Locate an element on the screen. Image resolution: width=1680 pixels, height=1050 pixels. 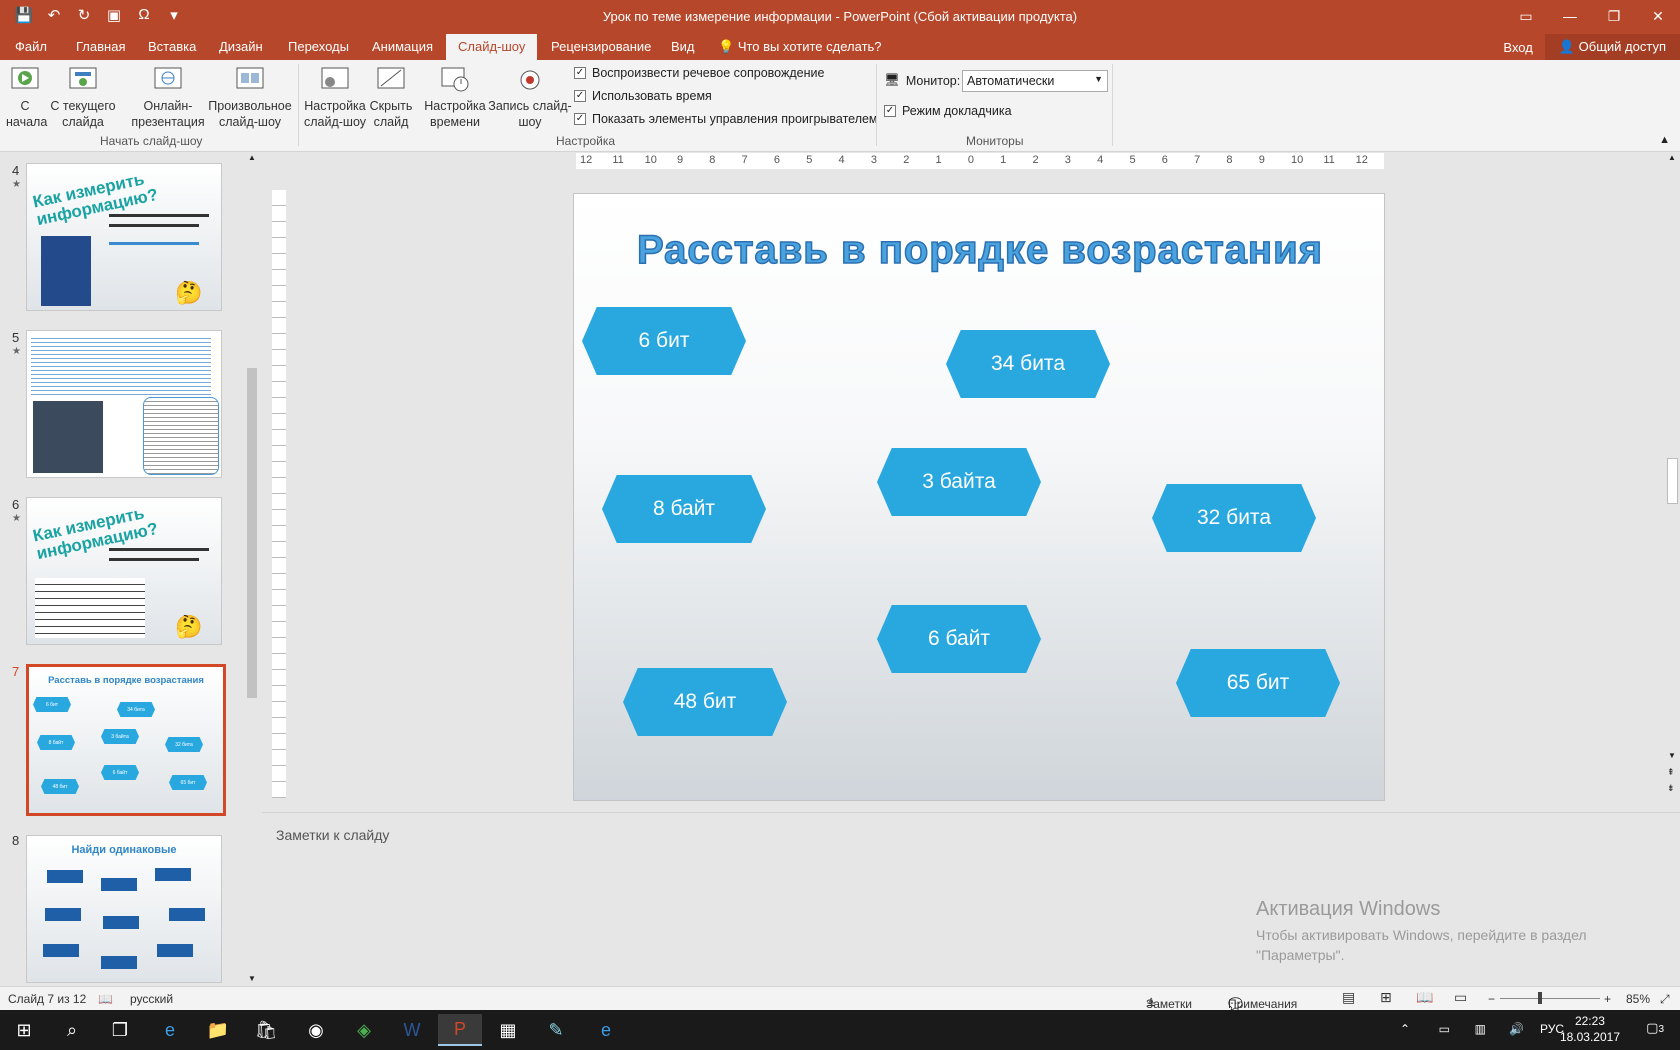
thumbnail-slide-8: Найди одинаковые is located at coordinates (124, 909).